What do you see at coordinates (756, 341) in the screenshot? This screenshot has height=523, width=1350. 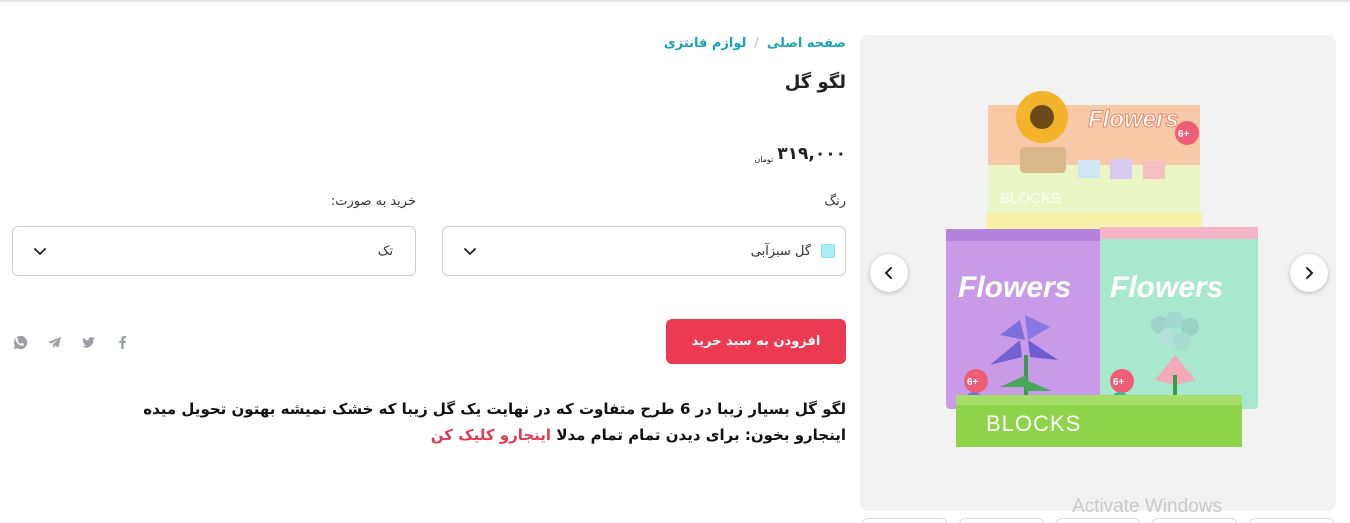 I see `add-to-cart-button: افزودن به سبد خرید` at bounding box center [756, 341].